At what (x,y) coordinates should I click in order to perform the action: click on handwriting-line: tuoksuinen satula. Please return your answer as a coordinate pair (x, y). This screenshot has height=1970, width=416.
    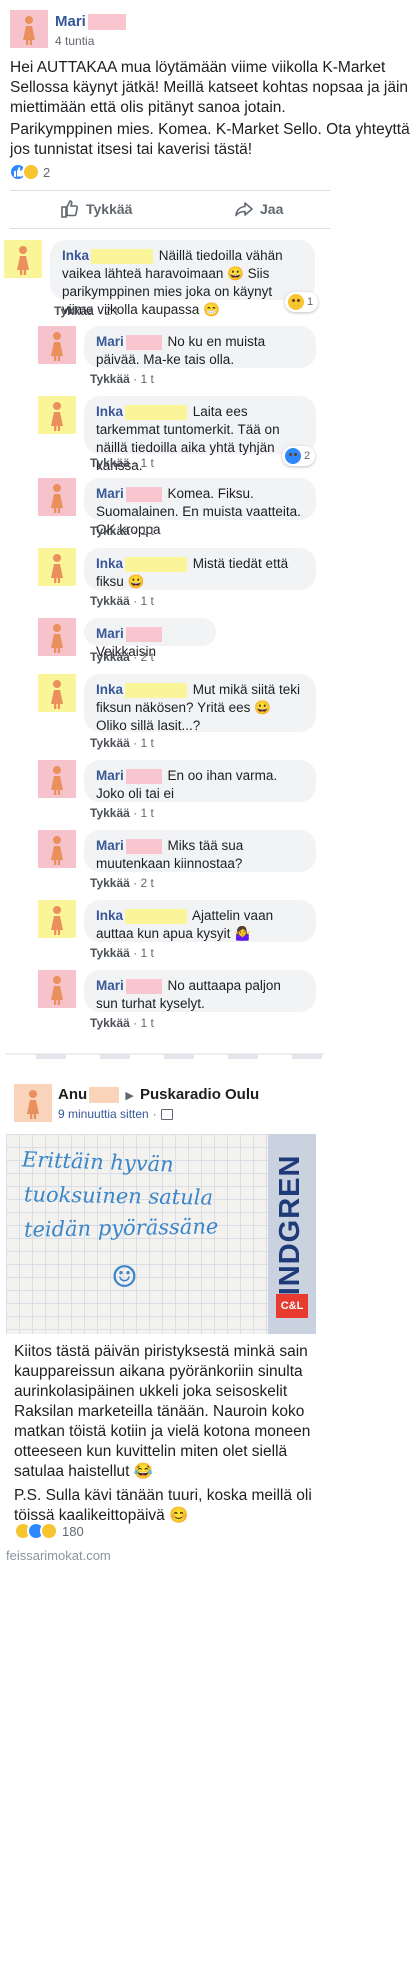
    Looking at the image, I should click on (118, 1196).